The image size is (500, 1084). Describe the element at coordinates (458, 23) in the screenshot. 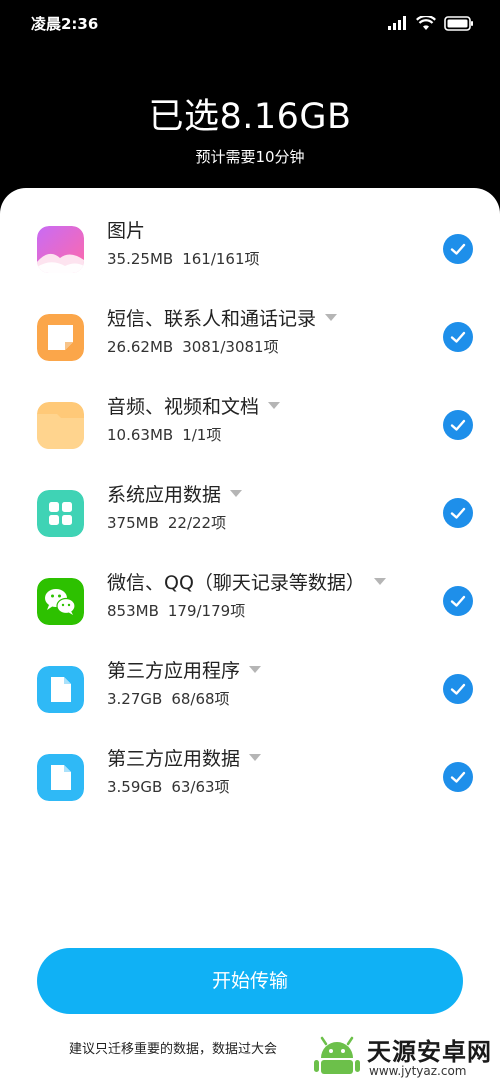

I see `battery-icon` at that location.